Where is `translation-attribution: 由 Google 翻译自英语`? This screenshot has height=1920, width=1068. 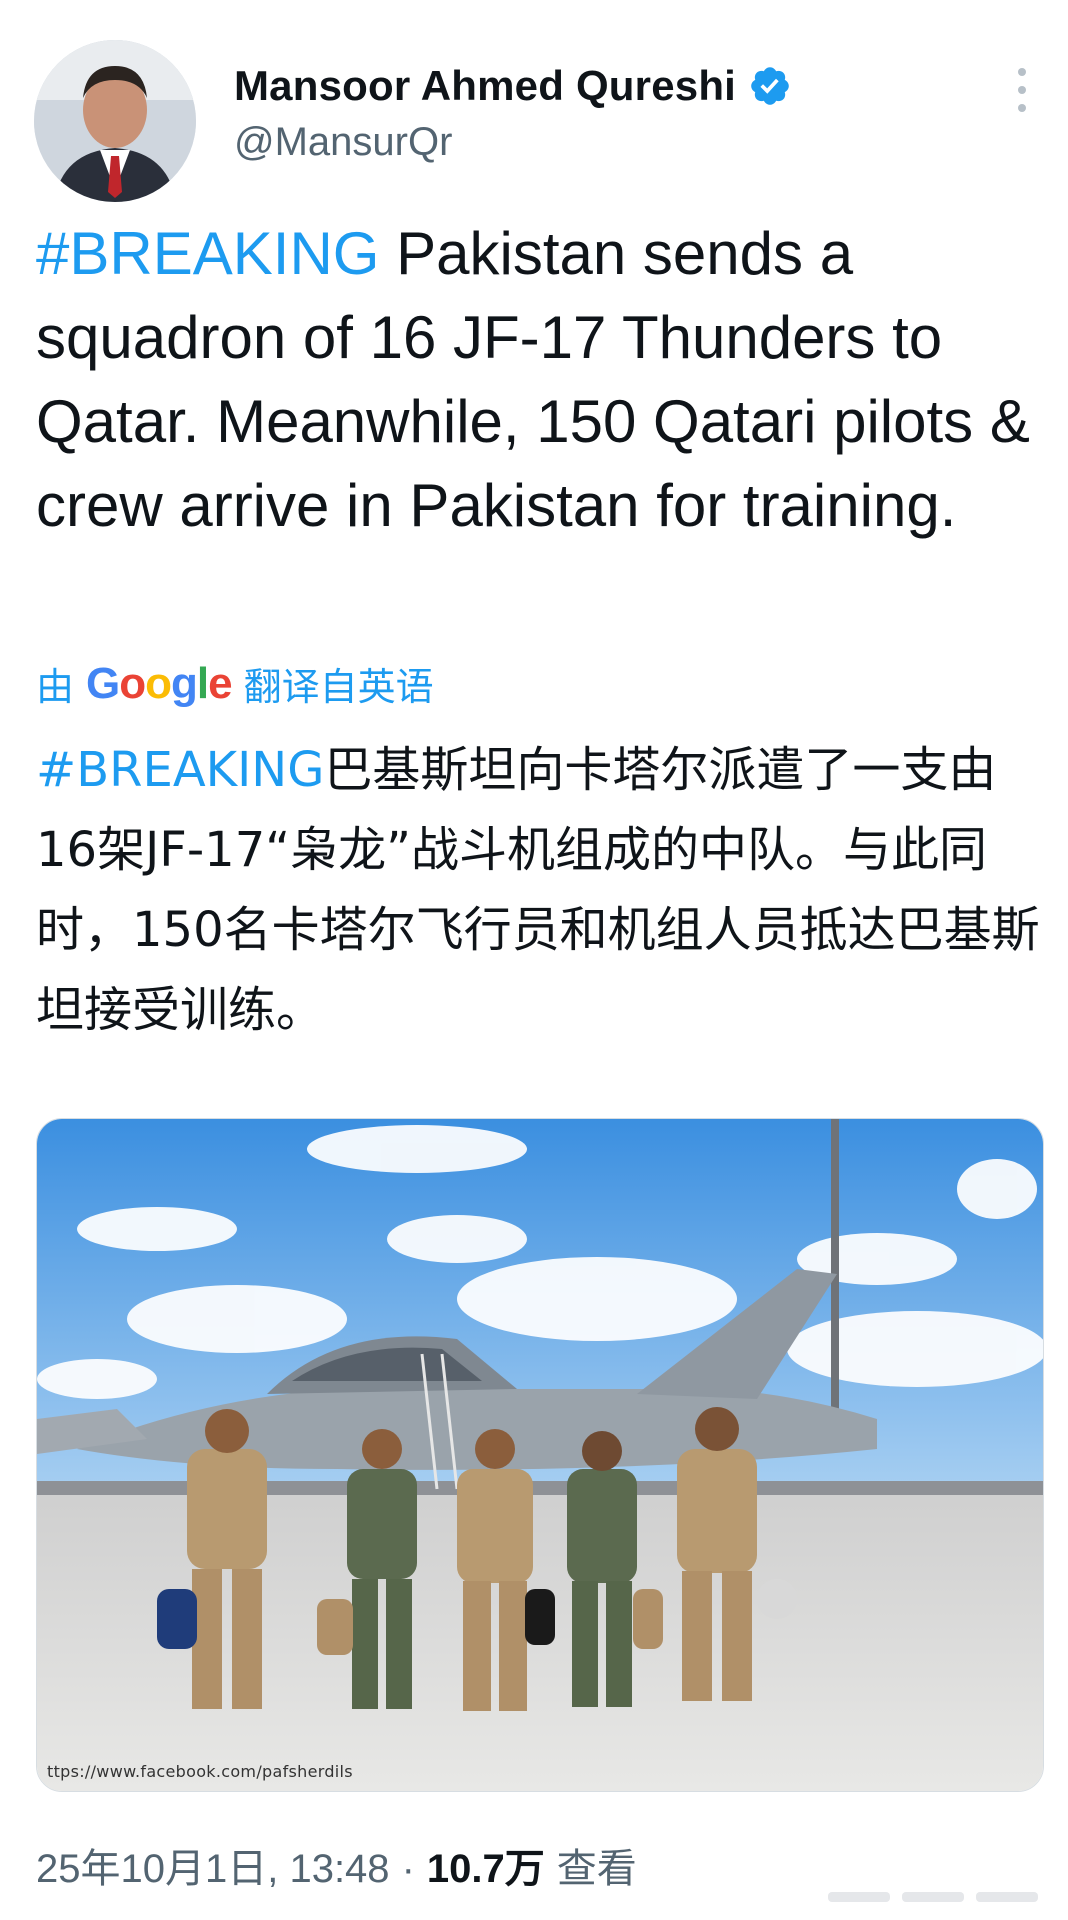 translation-attribution: 由 Google 翻译自英语 is located at coordinates (235, 683).